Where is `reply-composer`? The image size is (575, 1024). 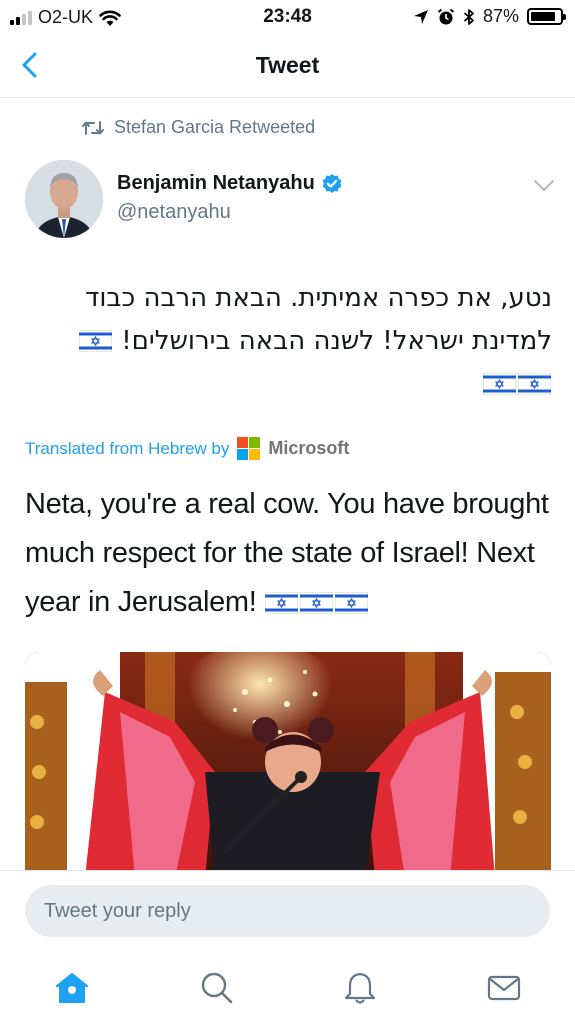 reply-composer is located at coordinates (287, 913).